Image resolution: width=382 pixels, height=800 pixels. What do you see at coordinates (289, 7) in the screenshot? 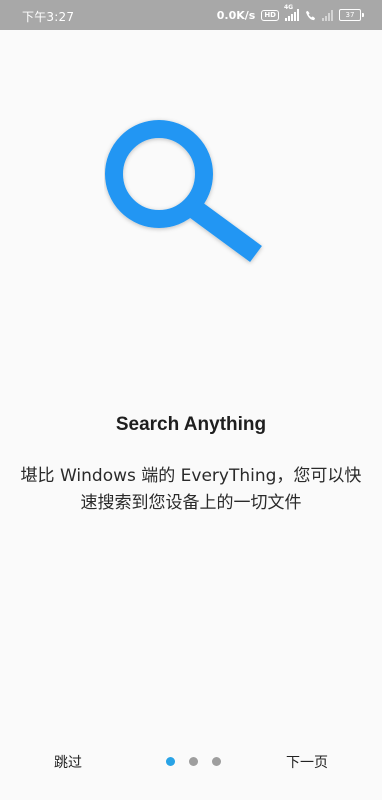
I see `network-type-label: 4G` at bounding box center [289, 7].